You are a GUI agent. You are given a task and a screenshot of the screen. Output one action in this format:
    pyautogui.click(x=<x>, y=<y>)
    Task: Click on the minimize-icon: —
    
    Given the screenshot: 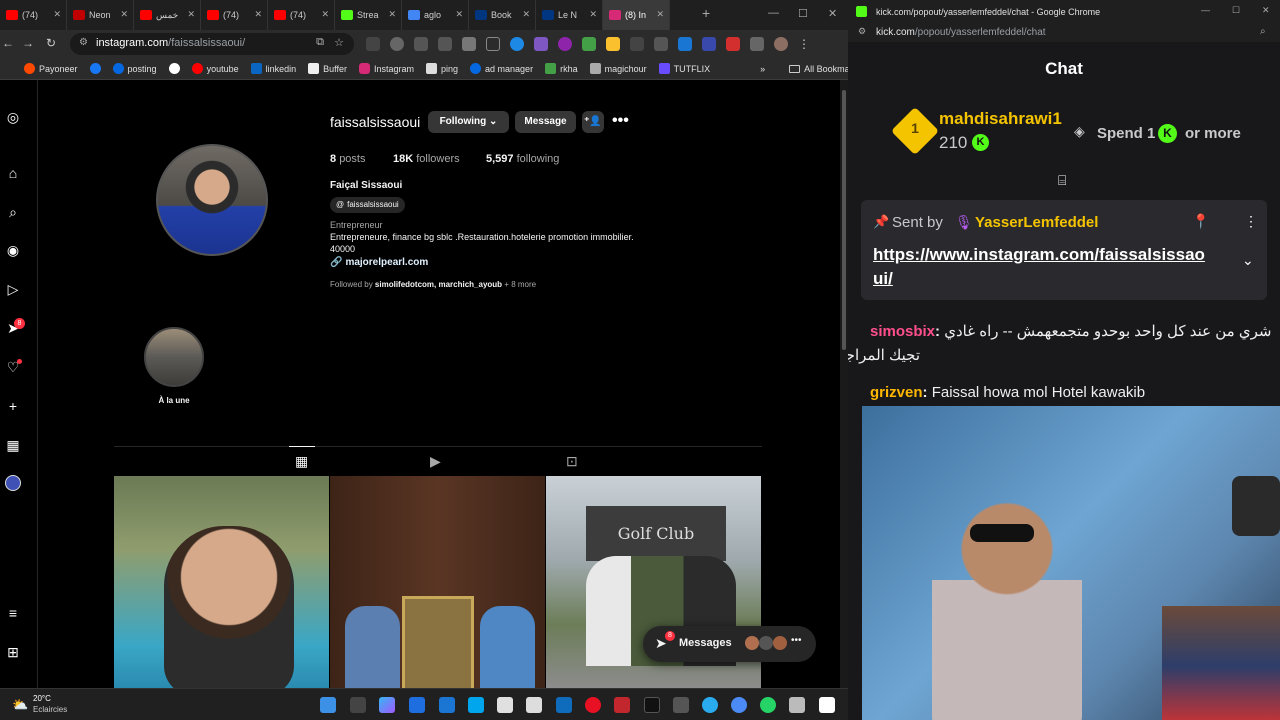 What is the action you would take?
    pyautogui.click(x=1205, y=10)
    